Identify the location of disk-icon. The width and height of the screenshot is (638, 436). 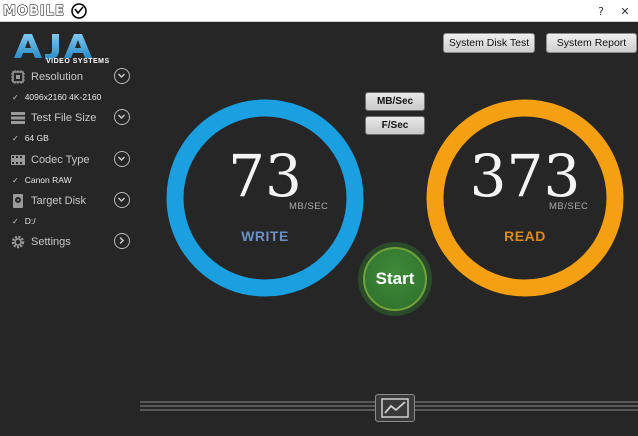
(18, 201).